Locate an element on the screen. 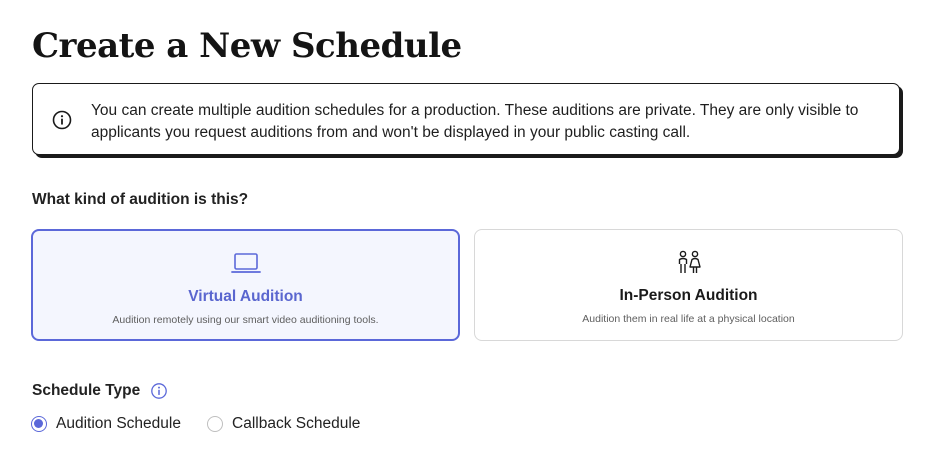  page-title: Create a New Schedule is located at coordinates (247, 46).